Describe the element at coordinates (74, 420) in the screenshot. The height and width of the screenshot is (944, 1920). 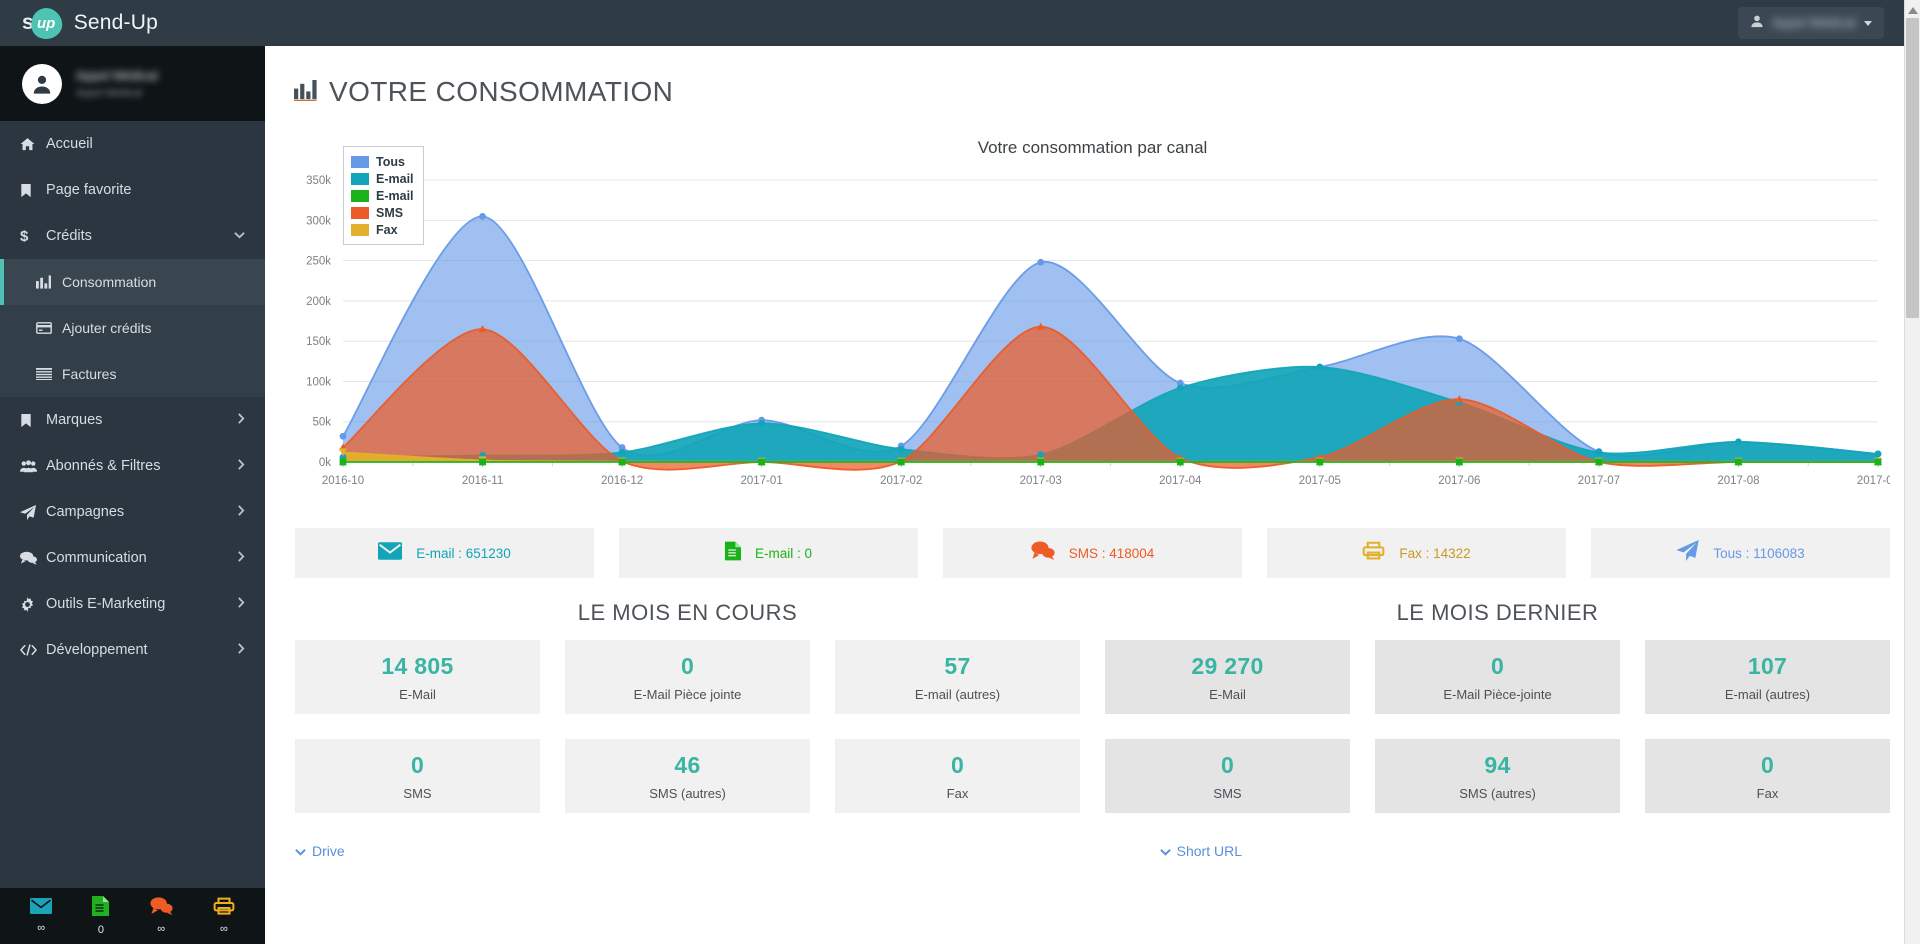
I see `sidebar-item-label: Marques` at that location.